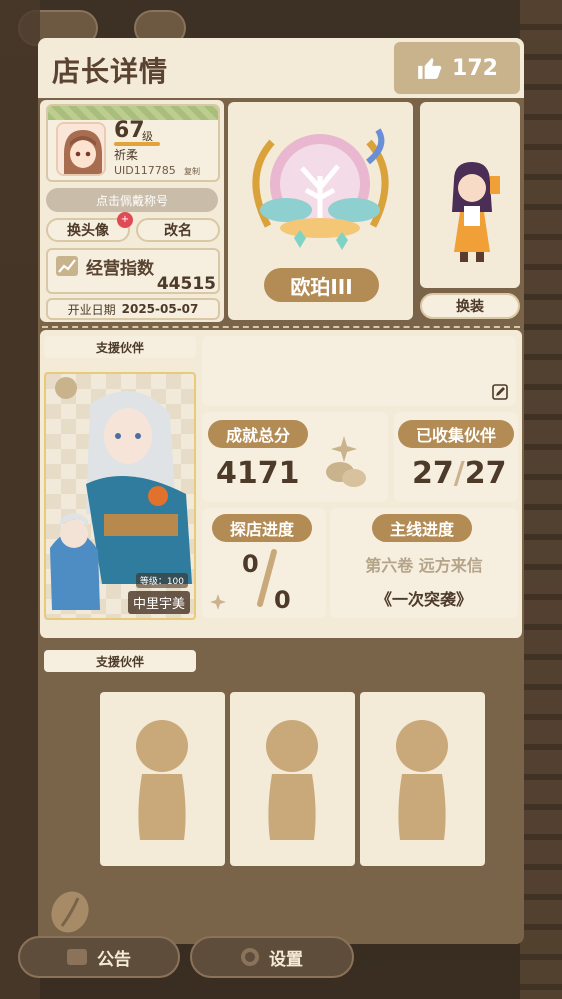  I want to click on achievement-card: 成就总分 4171, so click(295, 457).